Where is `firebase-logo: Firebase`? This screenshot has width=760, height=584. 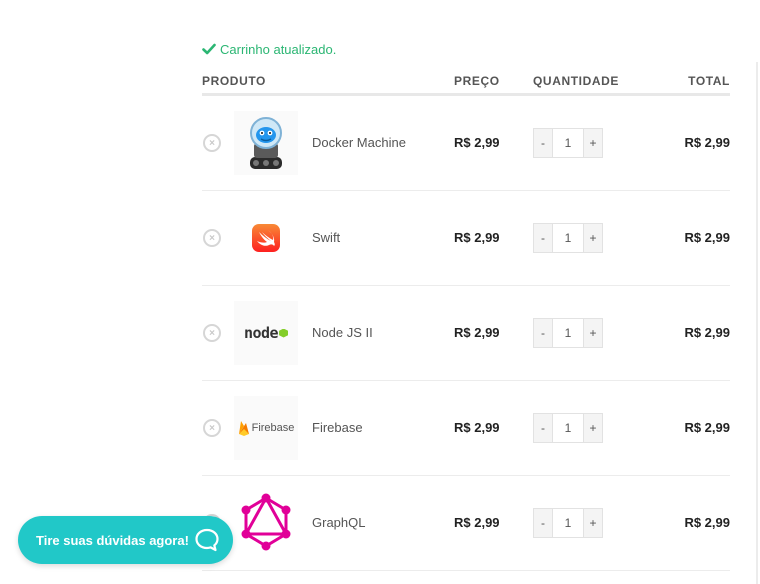
firebase-logo: Firebase is located at coordinates (266, 428).